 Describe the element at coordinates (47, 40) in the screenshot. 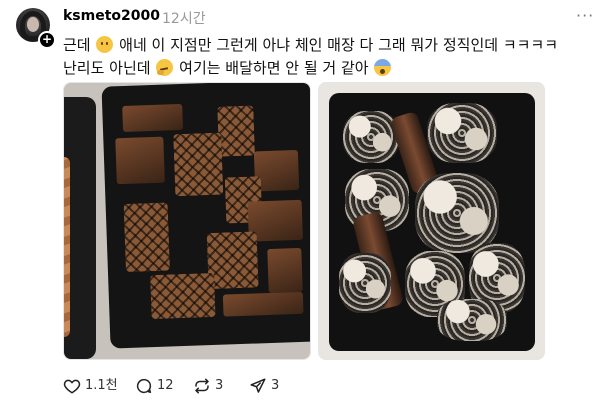

I see `follow-plus-icon: +` at that location.